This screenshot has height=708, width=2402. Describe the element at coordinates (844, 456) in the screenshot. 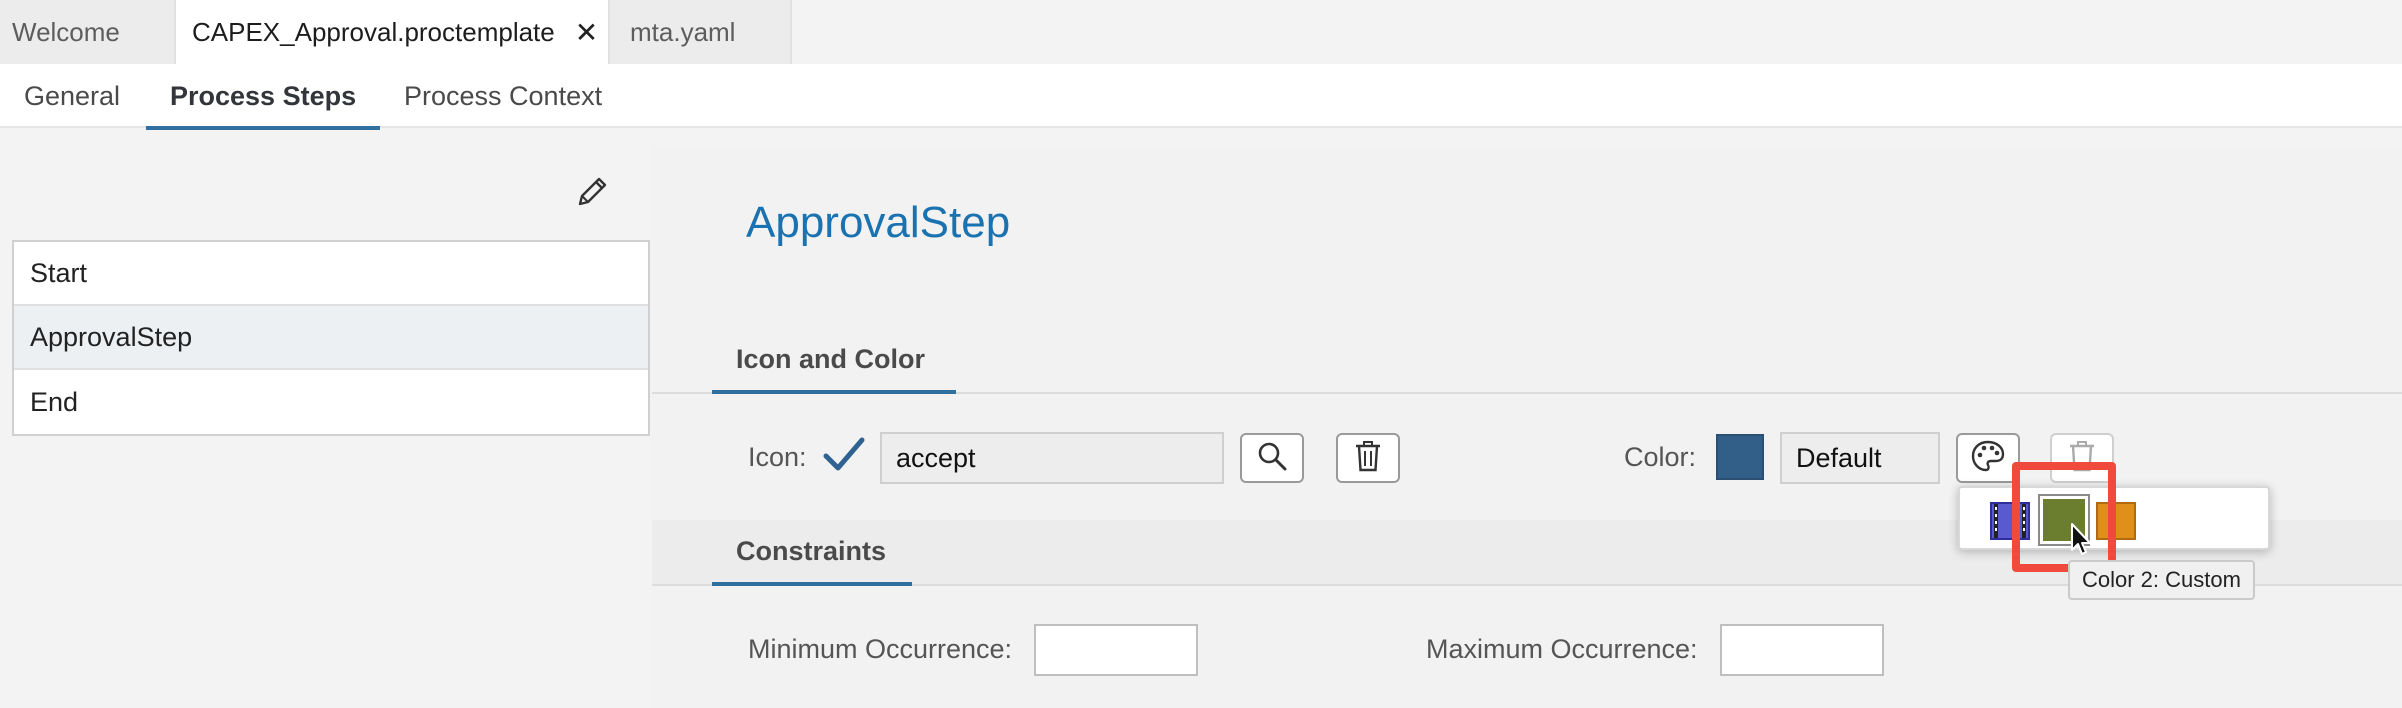

I see `checkmark-icon` at that location.